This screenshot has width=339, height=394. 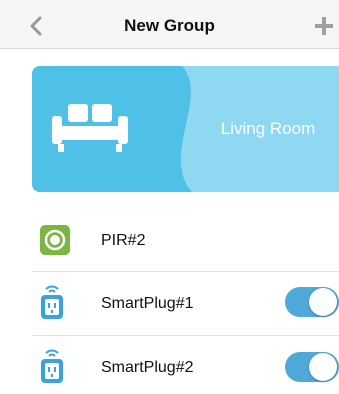 I want to click on plus-icon, so click(x=324, y=26).